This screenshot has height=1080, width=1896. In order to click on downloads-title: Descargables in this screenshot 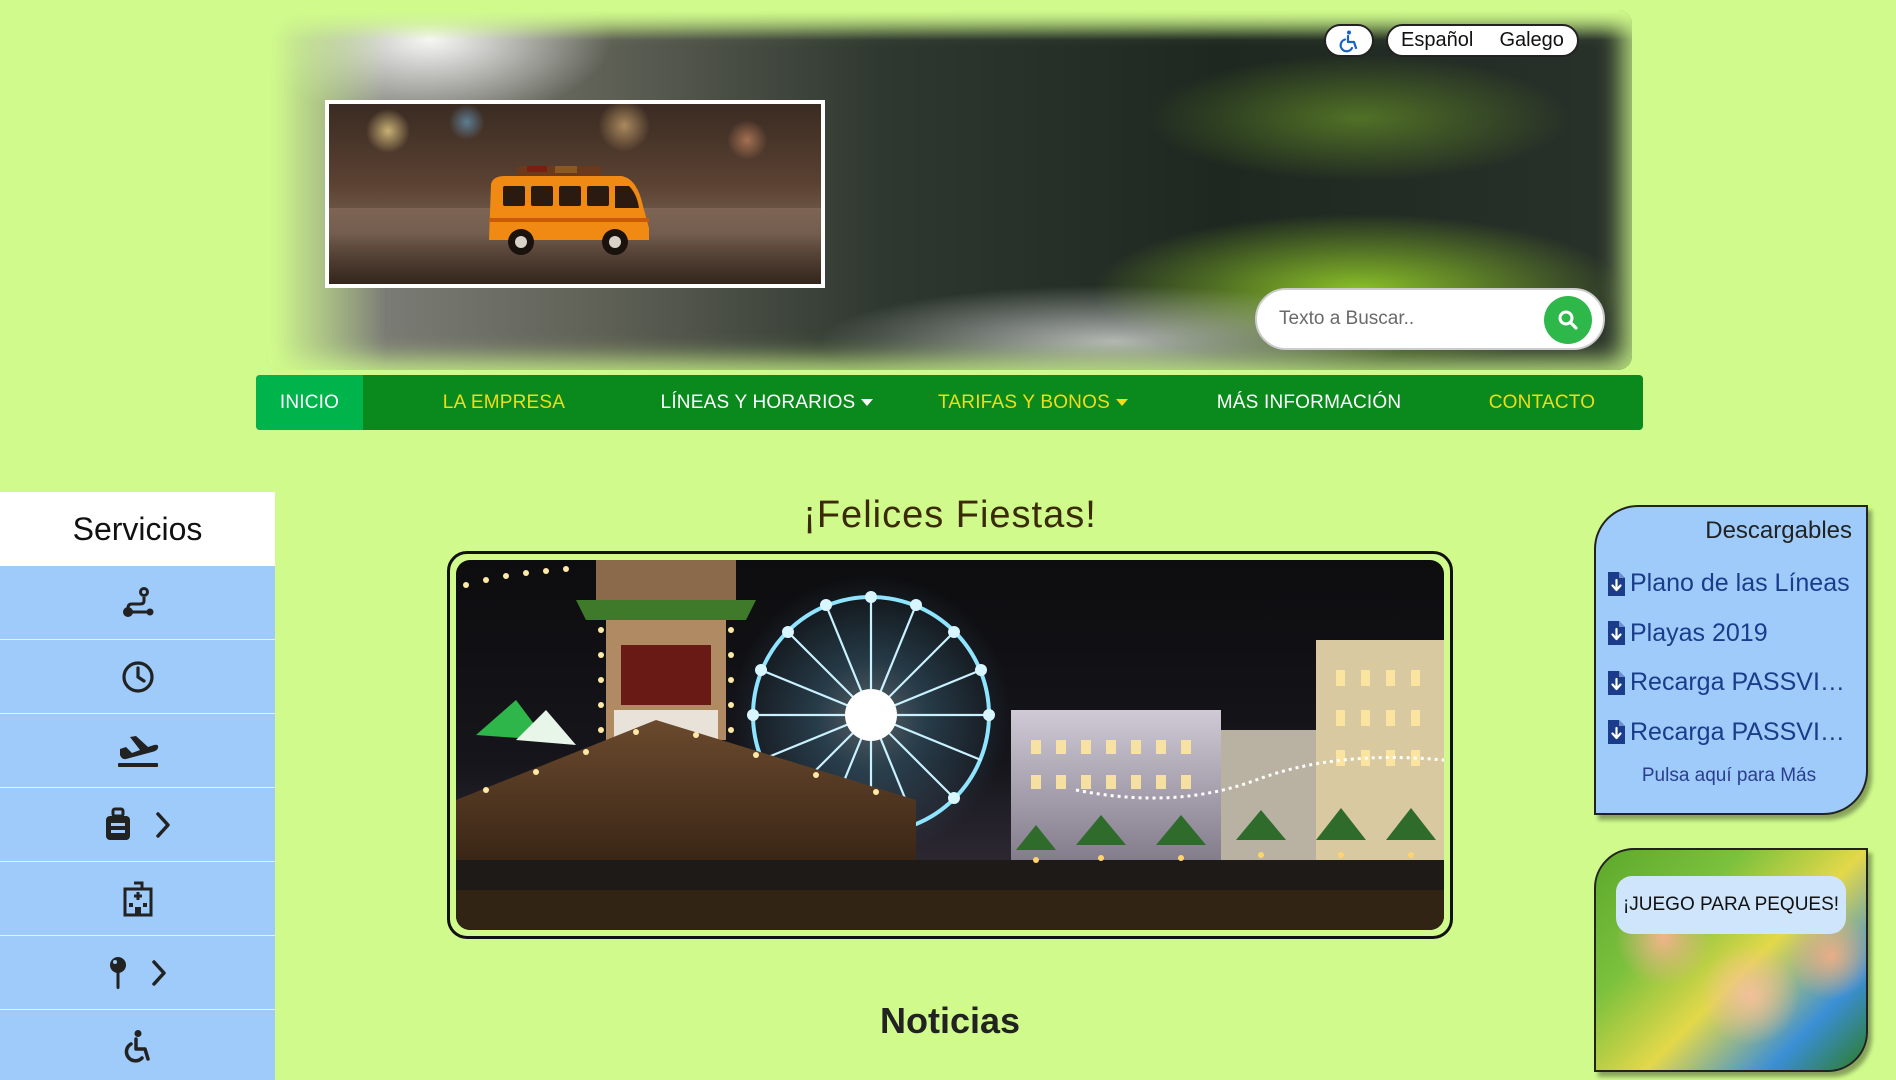, I will do `click(1778, 530)`.